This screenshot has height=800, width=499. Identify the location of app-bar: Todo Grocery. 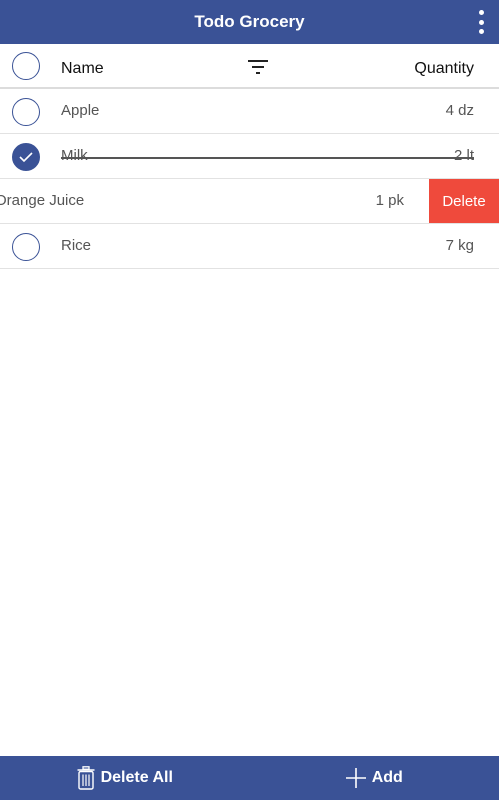
(249, 22).